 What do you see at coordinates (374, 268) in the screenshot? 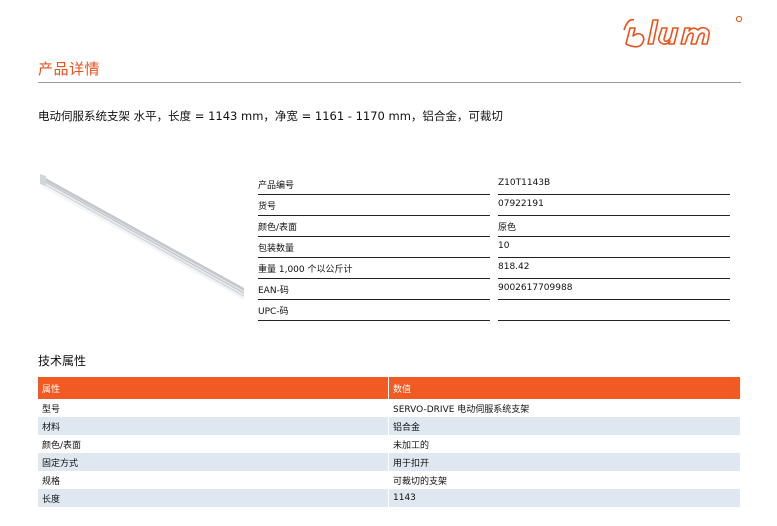
I see `spec-label: 重量 1,000 个以公斤计` at bounding box center [374, 268].